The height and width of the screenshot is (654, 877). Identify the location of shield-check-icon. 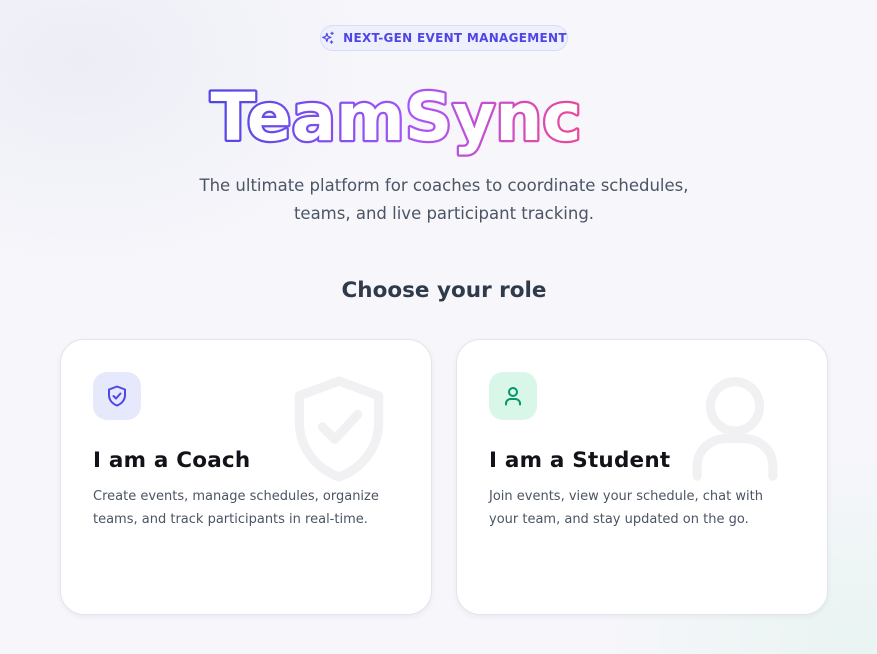
(117, 396).